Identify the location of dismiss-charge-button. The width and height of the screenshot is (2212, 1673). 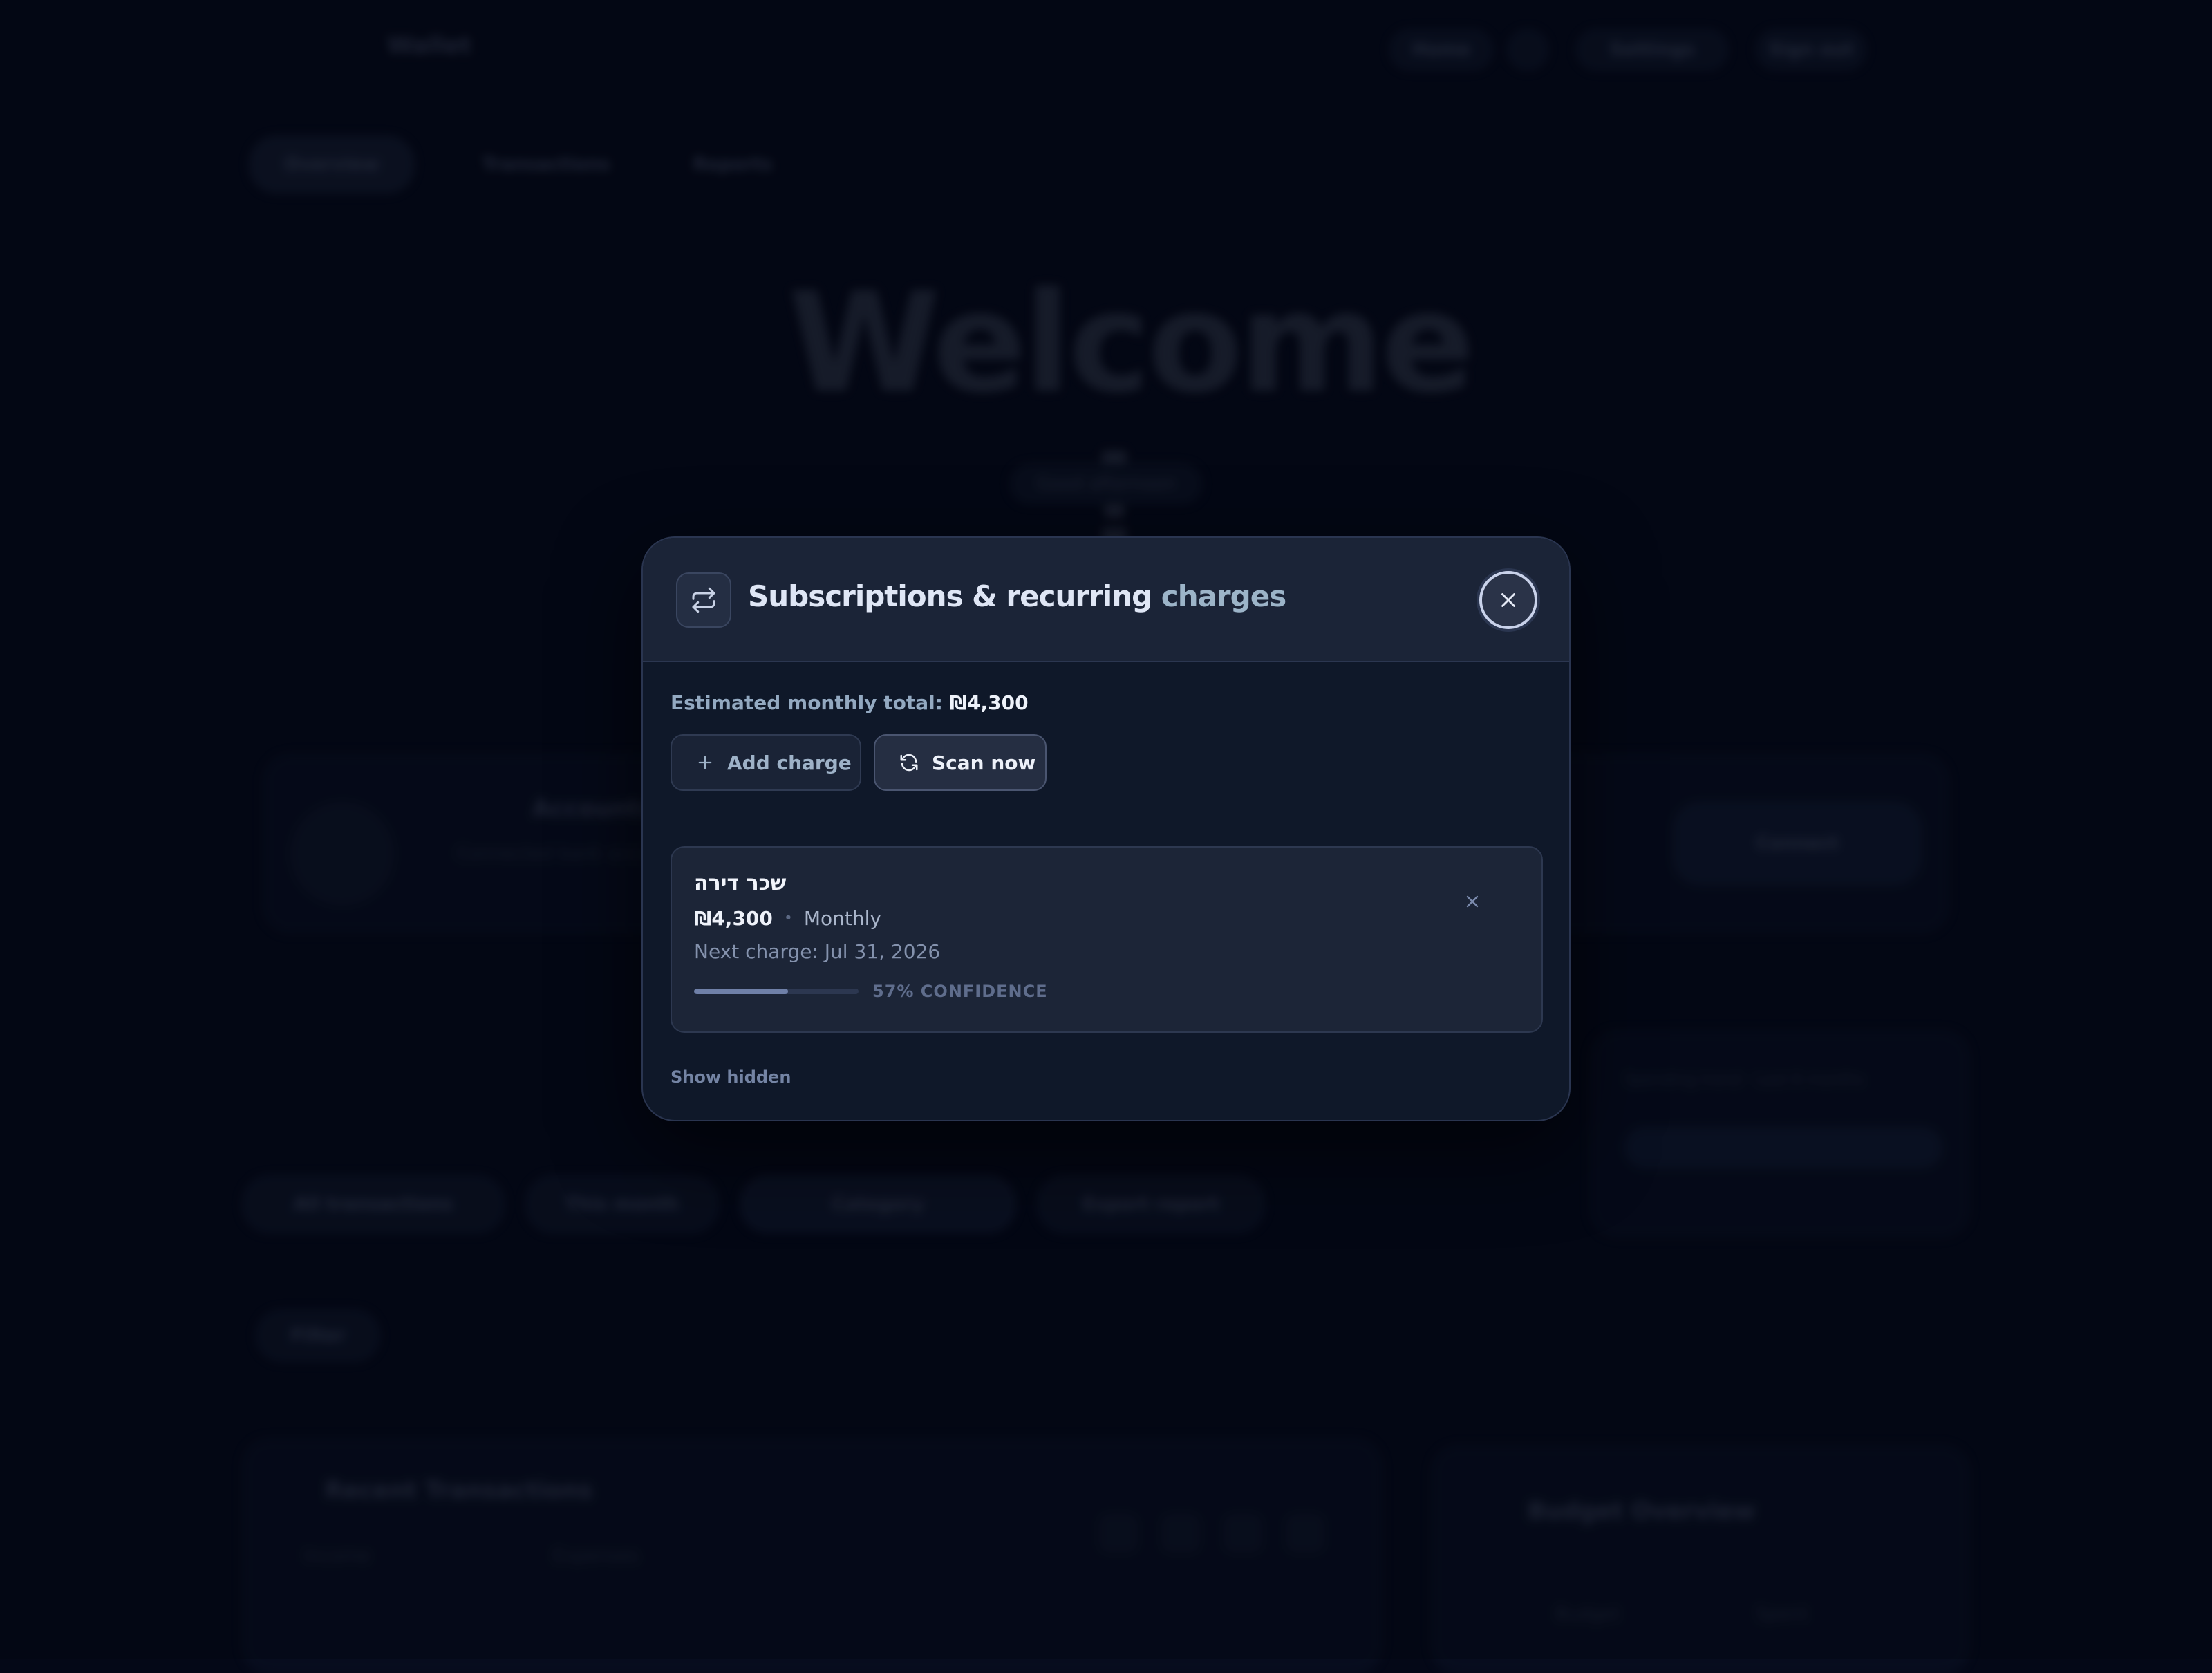
(1473, 901).